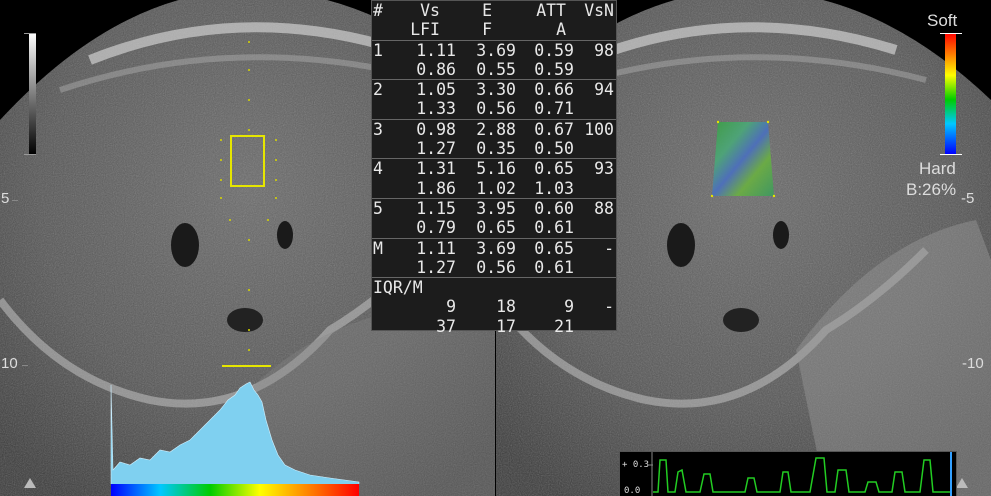 The height and width of the screenshot is (496, 991). Describe the element at coordinates (430, 10) in the screenshot. I see `table-cell: Vs` at that location.